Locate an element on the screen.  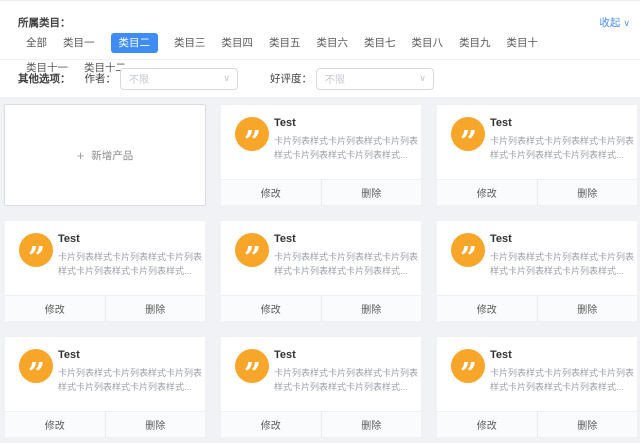
category-tab: 类目七 is located at coordinates (380, 43).